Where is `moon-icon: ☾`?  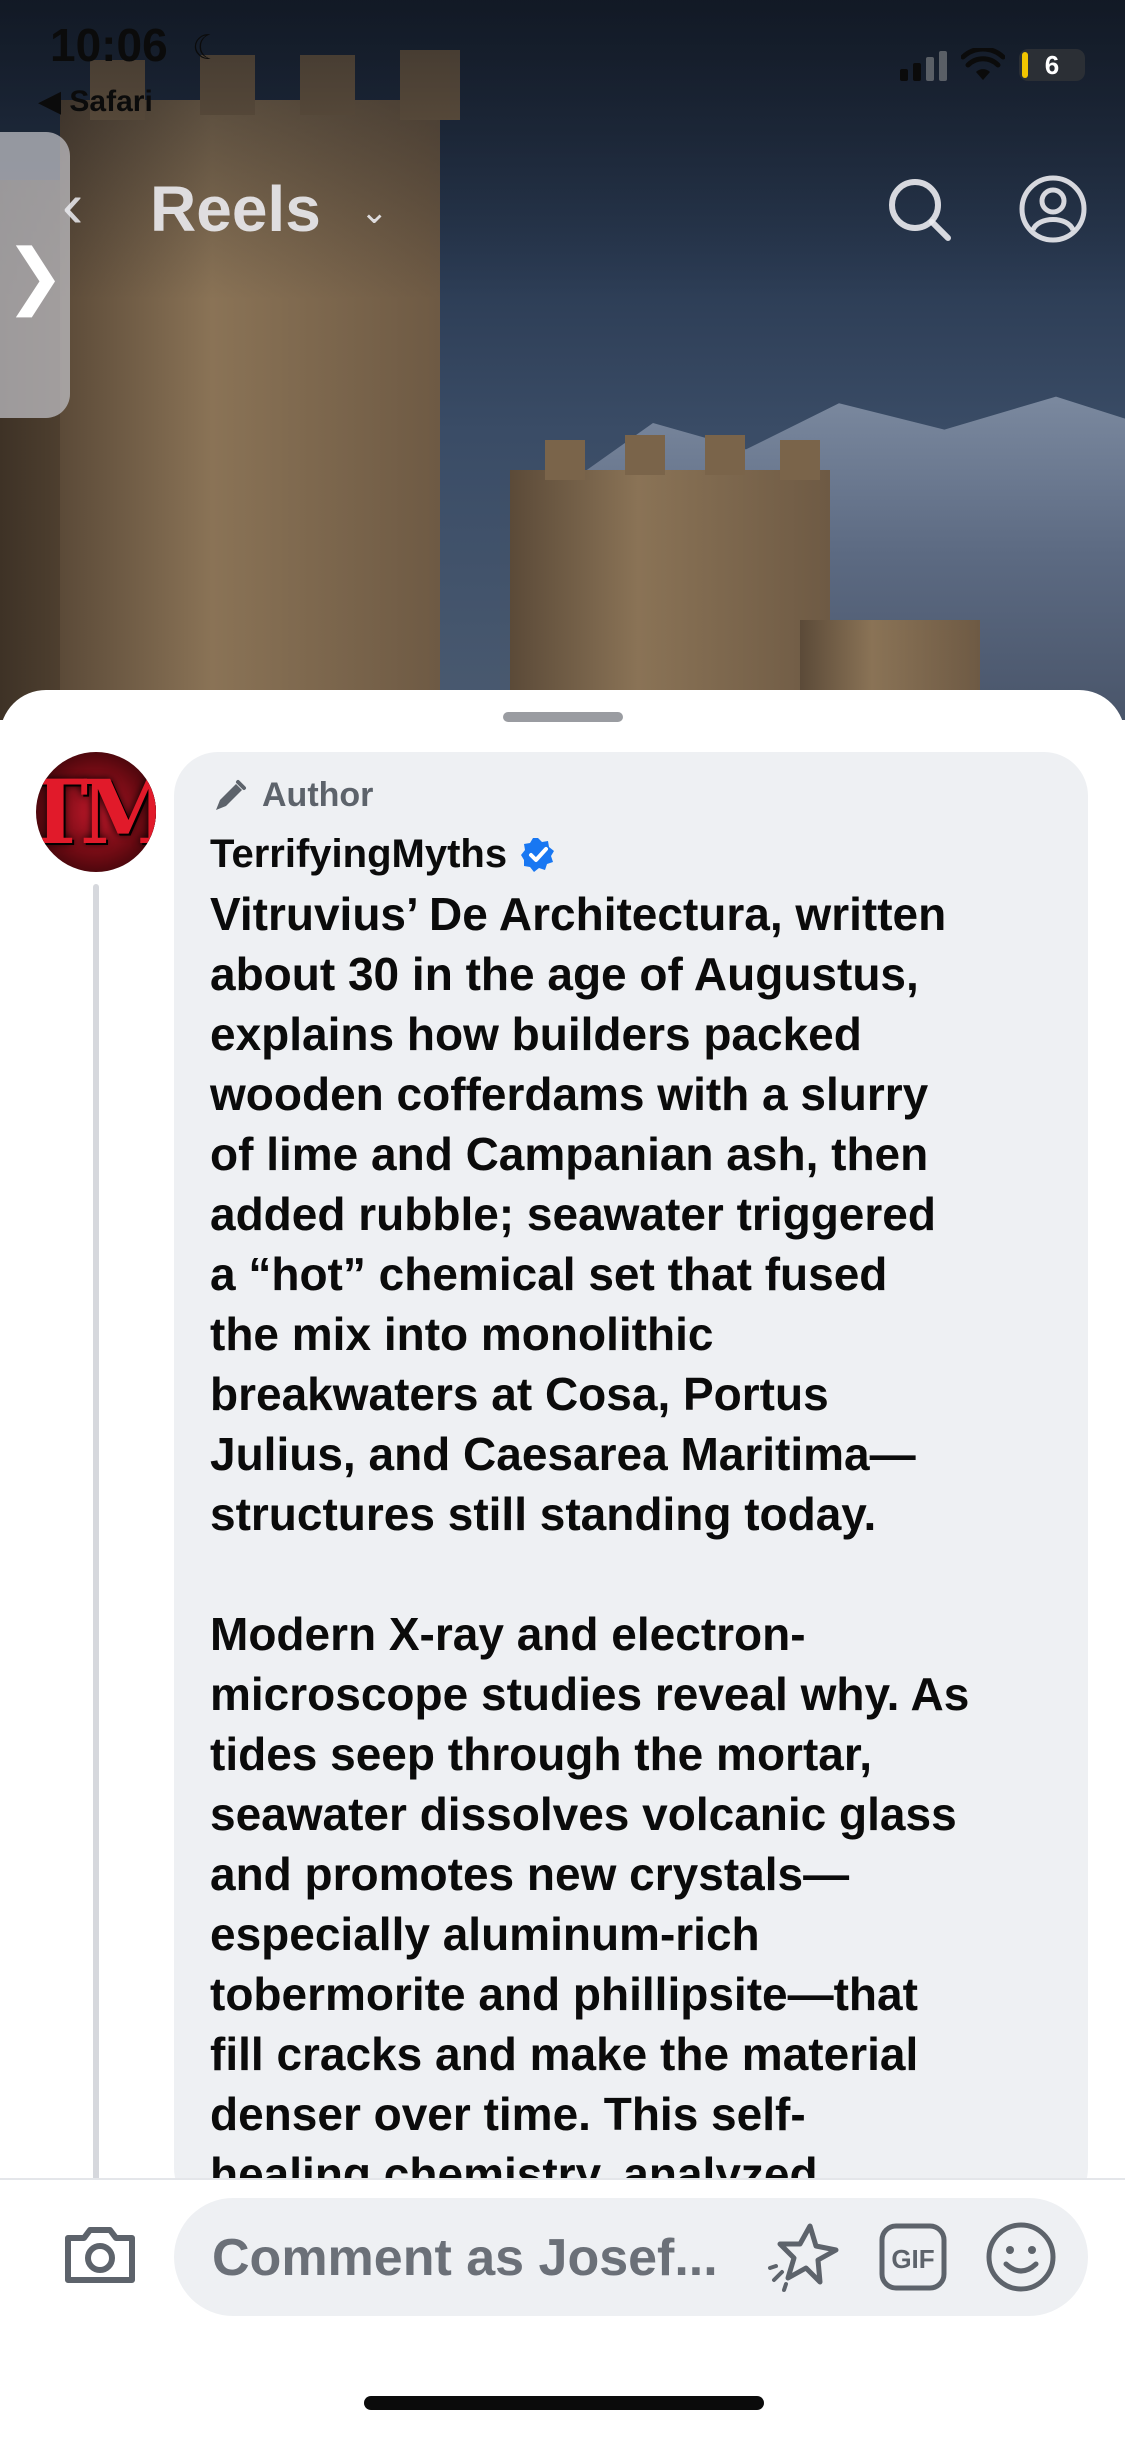 moon-icon: ☾ is located at coordinates (207, 48).